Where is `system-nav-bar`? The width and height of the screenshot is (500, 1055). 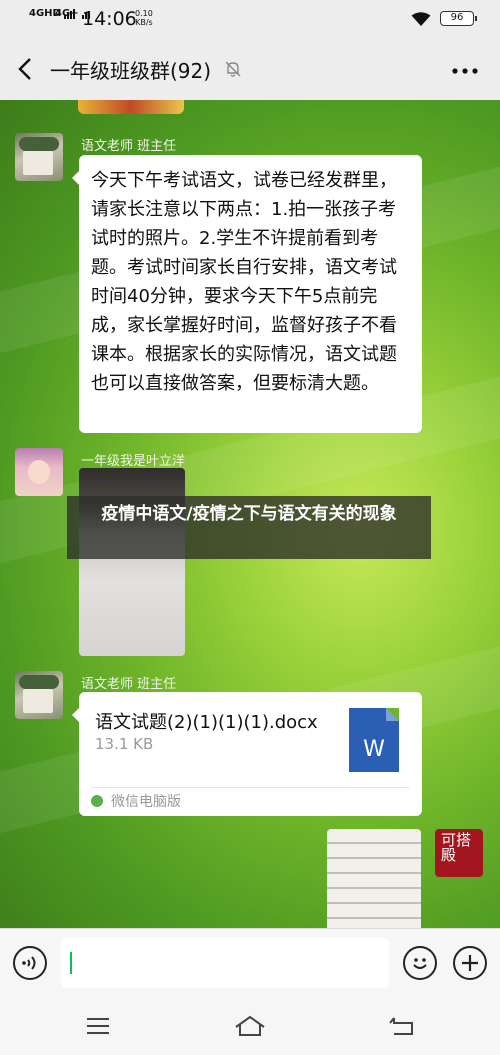
system-nav-bar is located at coordinates (250, 1026).